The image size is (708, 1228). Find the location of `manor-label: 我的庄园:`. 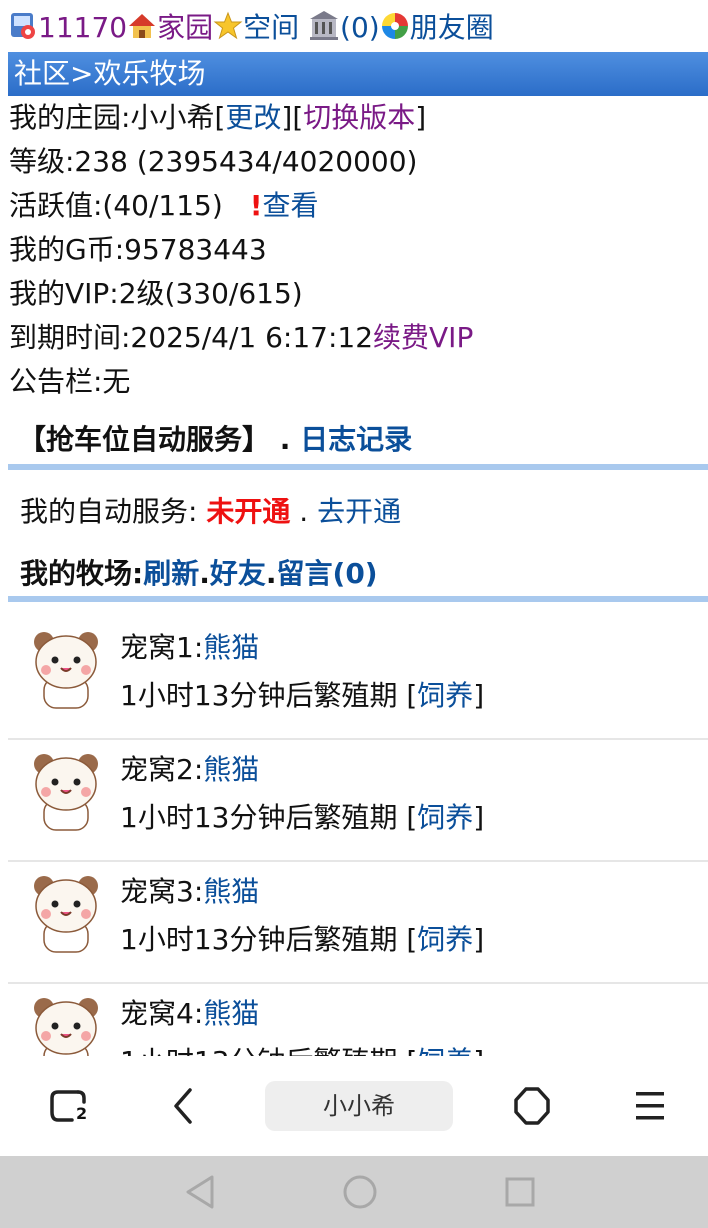

manor-label: 我的庄园: is located at coordinates (70, 117).